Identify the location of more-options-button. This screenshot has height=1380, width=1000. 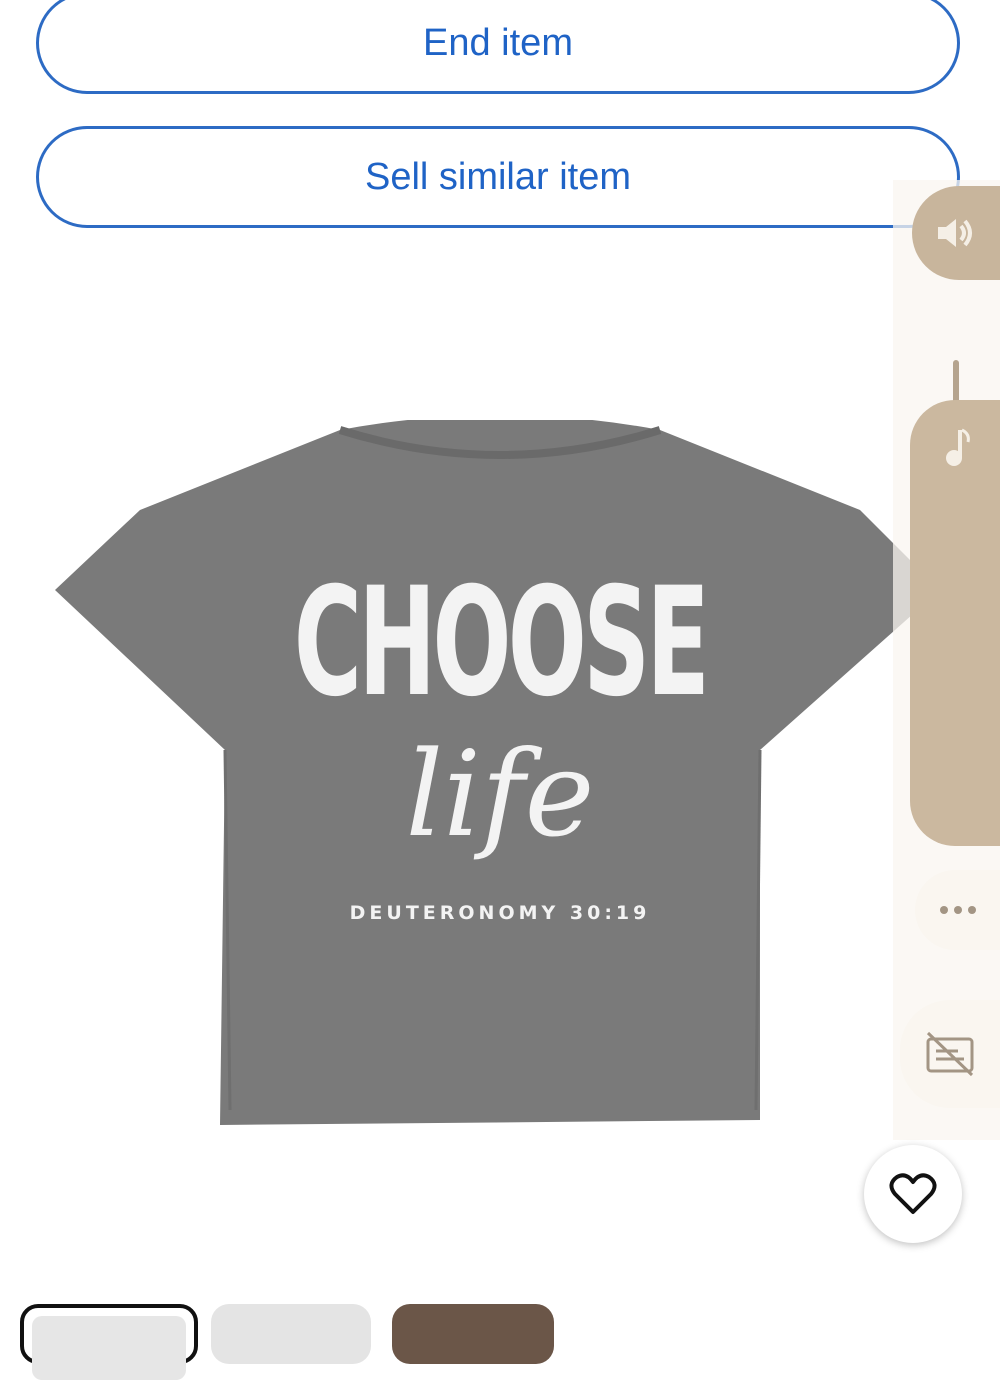
(957, 910).